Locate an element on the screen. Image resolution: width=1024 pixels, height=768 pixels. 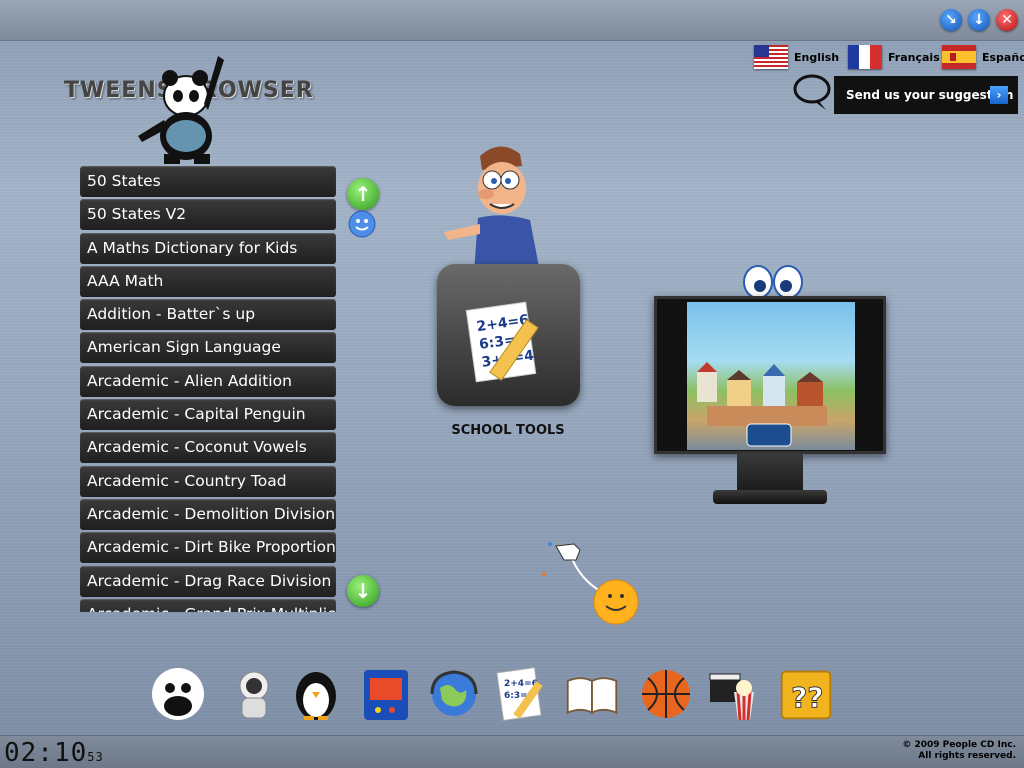
clock-time: 02:10 is located at coordinates (46, 753).